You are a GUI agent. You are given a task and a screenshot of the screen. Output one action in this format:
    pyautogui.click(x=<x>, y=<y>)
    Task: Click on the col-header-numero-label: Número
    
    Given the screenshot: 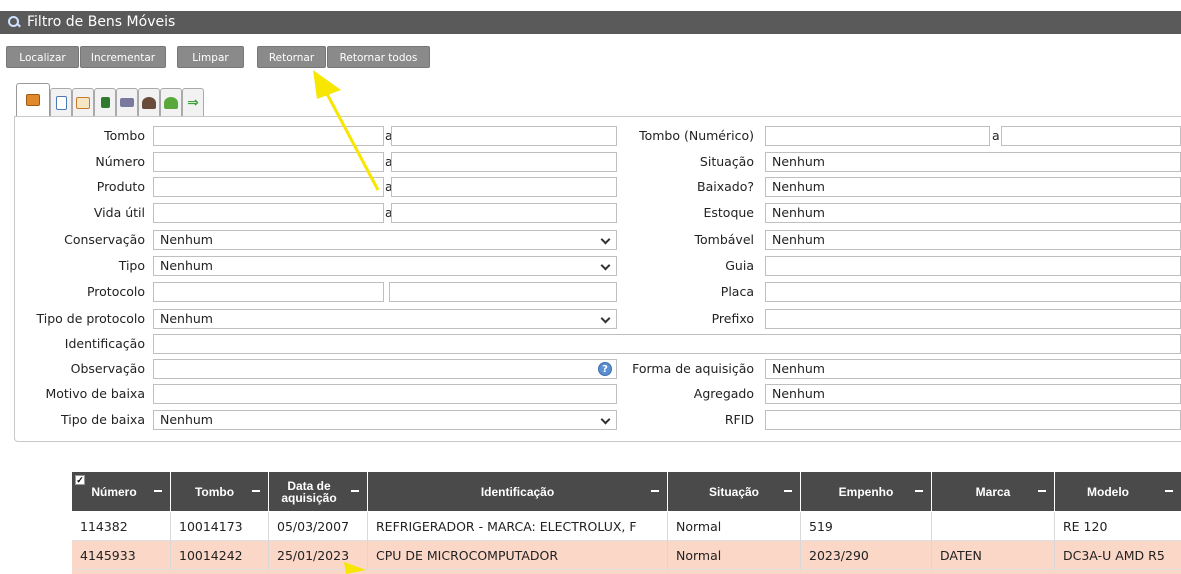 What is the action you would take?
    pyautogui.click(x=114, y=491)
    